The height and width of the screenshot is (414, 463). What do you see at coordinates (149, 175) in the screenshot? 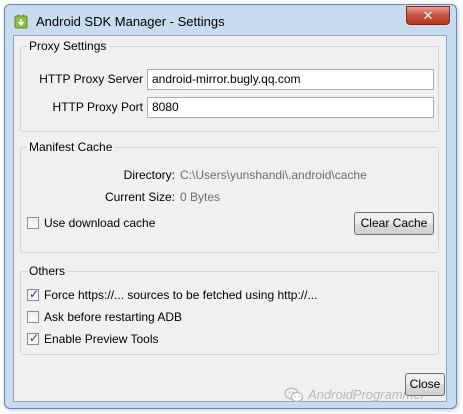
I see `directory-label: Directory:` at bounding box center [149, 175].